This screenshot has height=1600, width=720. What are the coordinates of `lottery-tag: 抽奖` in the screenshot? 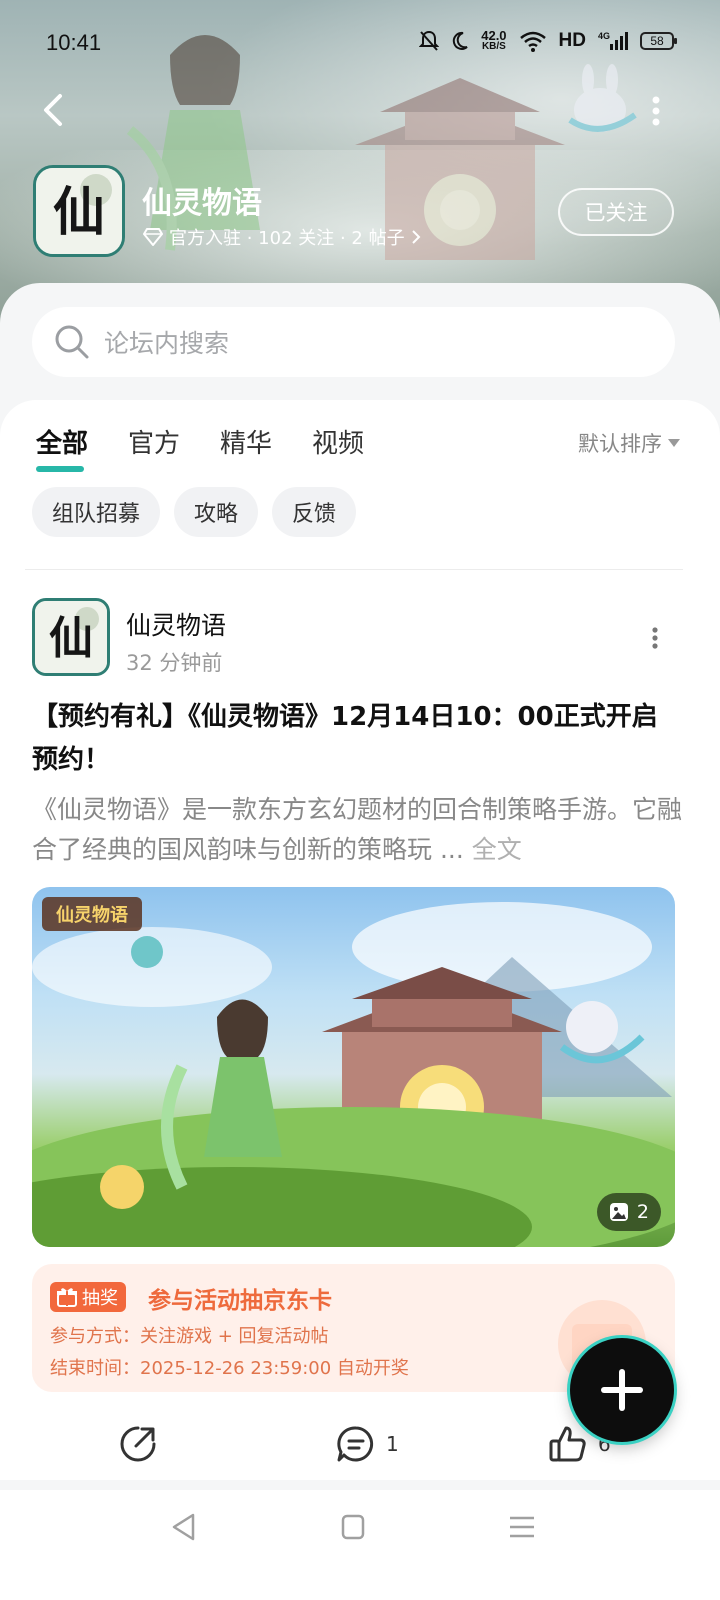 It's located at (88, 1297).